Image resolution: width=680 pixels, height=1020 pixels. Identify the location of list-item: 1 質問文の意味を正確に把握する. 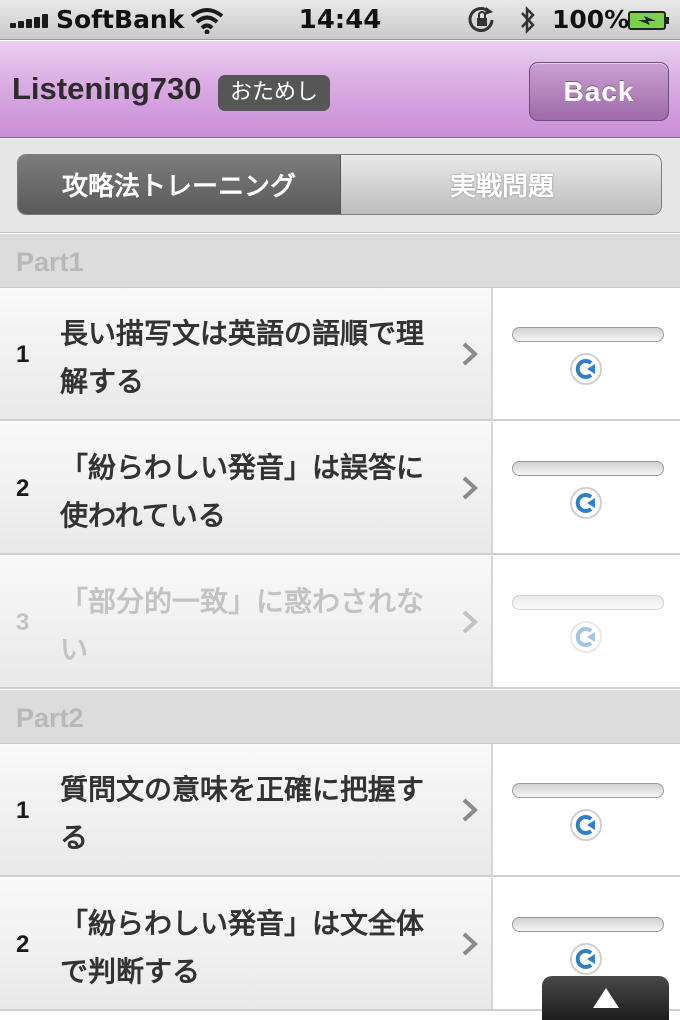
(340, 810).